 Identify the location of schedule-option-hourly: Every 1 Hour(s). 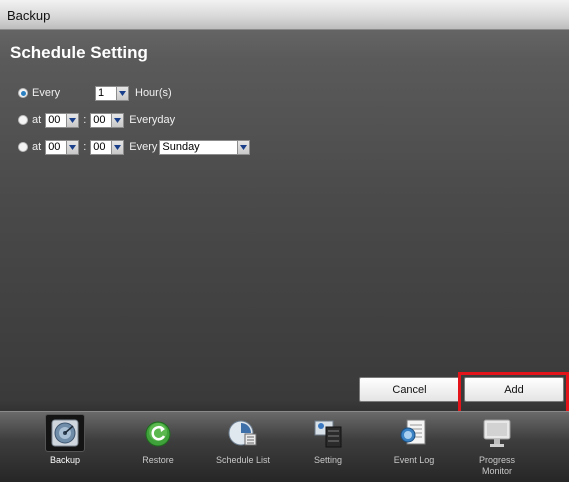
(95, 93).